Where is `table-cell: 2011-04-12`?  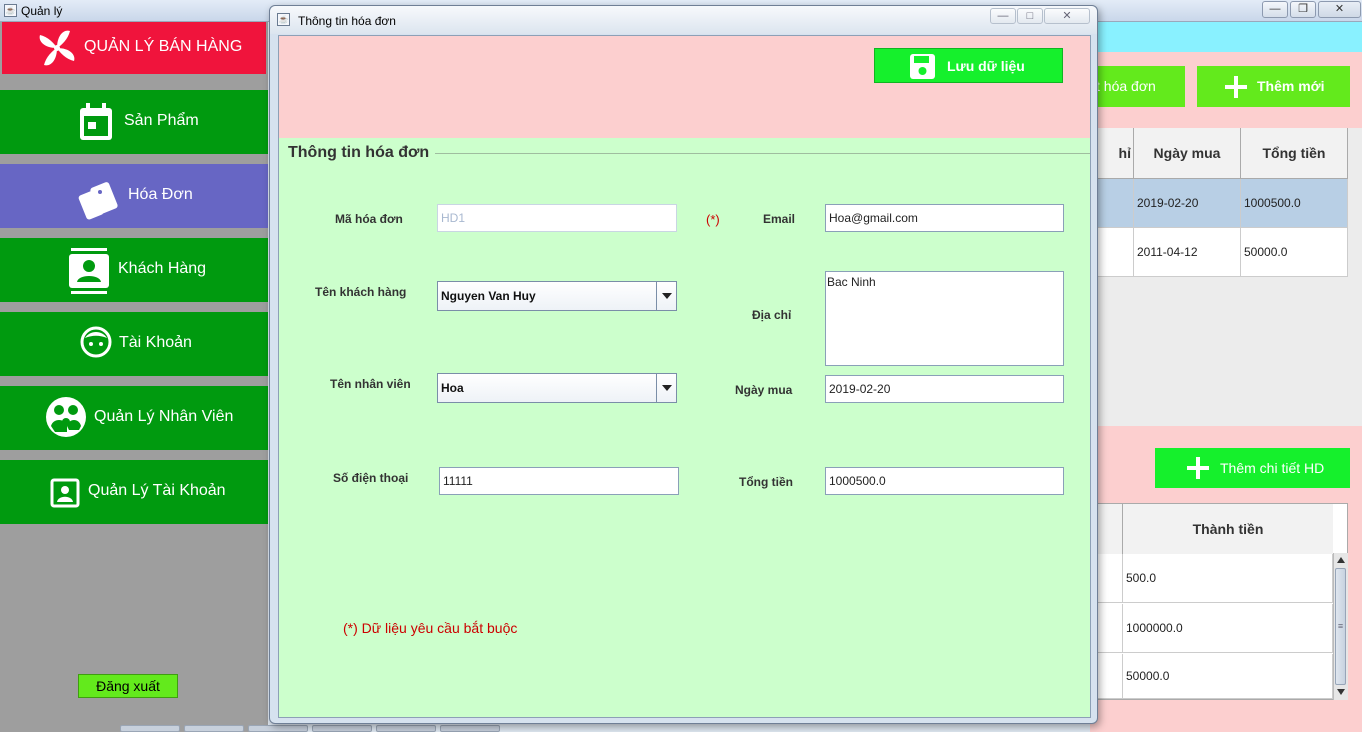
table-cell: 2011-04-12 is located at coordinates (1187, 252).